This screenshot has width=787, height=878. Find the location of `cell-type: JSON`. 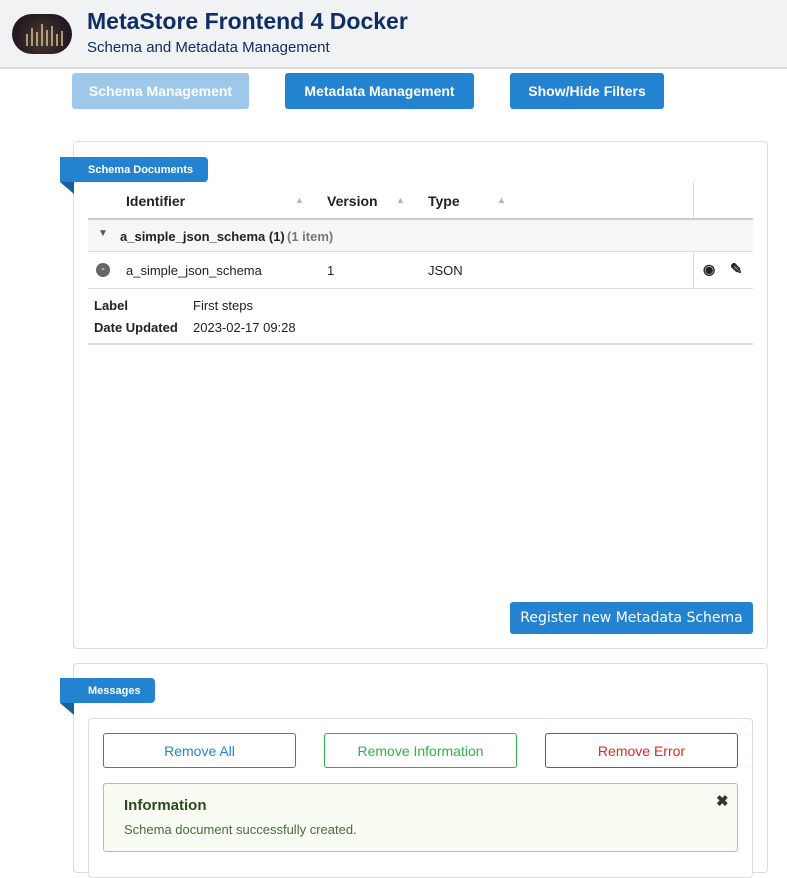

cell-type: JSON is located at coordinates (445, 270).